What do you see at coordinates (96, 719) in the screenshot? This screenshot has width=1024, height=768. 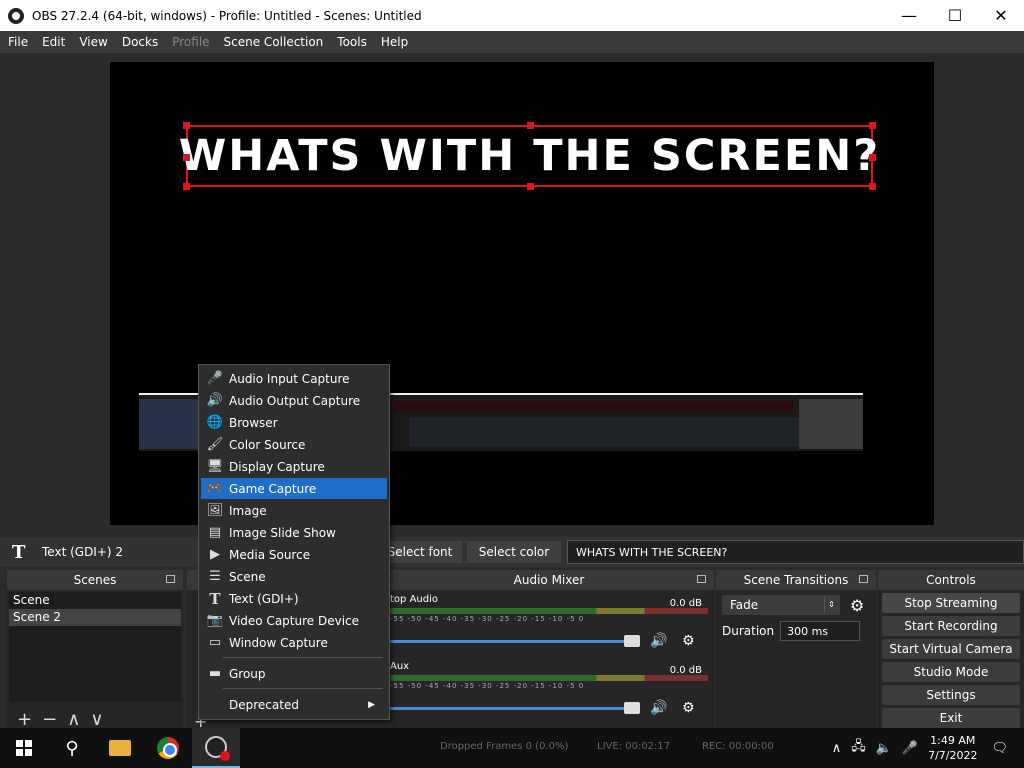 I see `move-down-icon: ∨` at bounding box center [96, 719].